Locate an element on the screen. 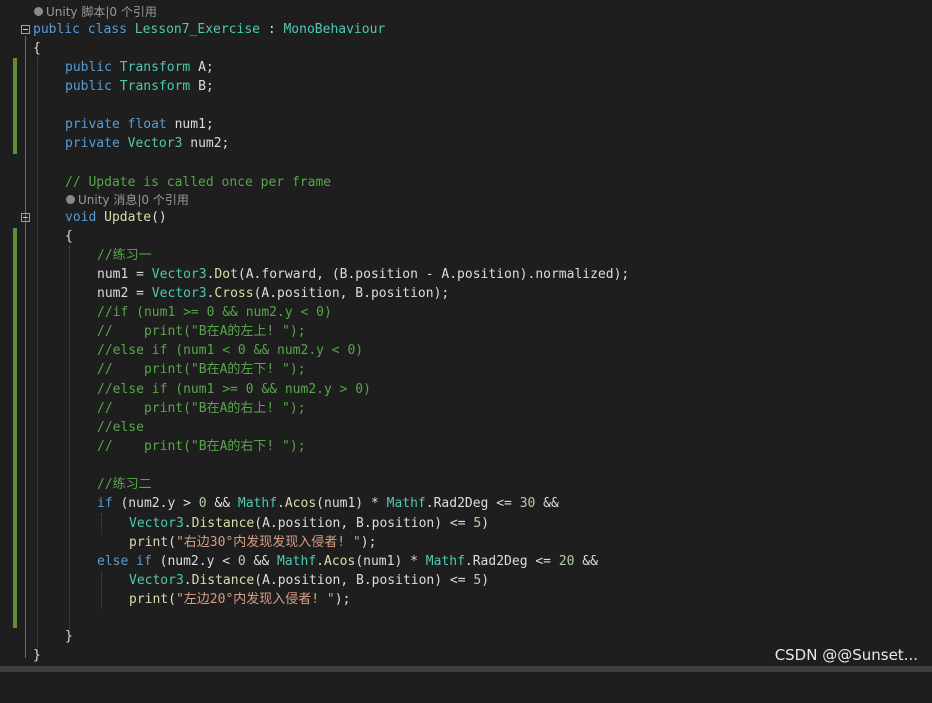 Image resolution: width=932 pixels, height=703 pixels. code-line: // print("B在A的右下! "); is located at coordinates (466, 446).